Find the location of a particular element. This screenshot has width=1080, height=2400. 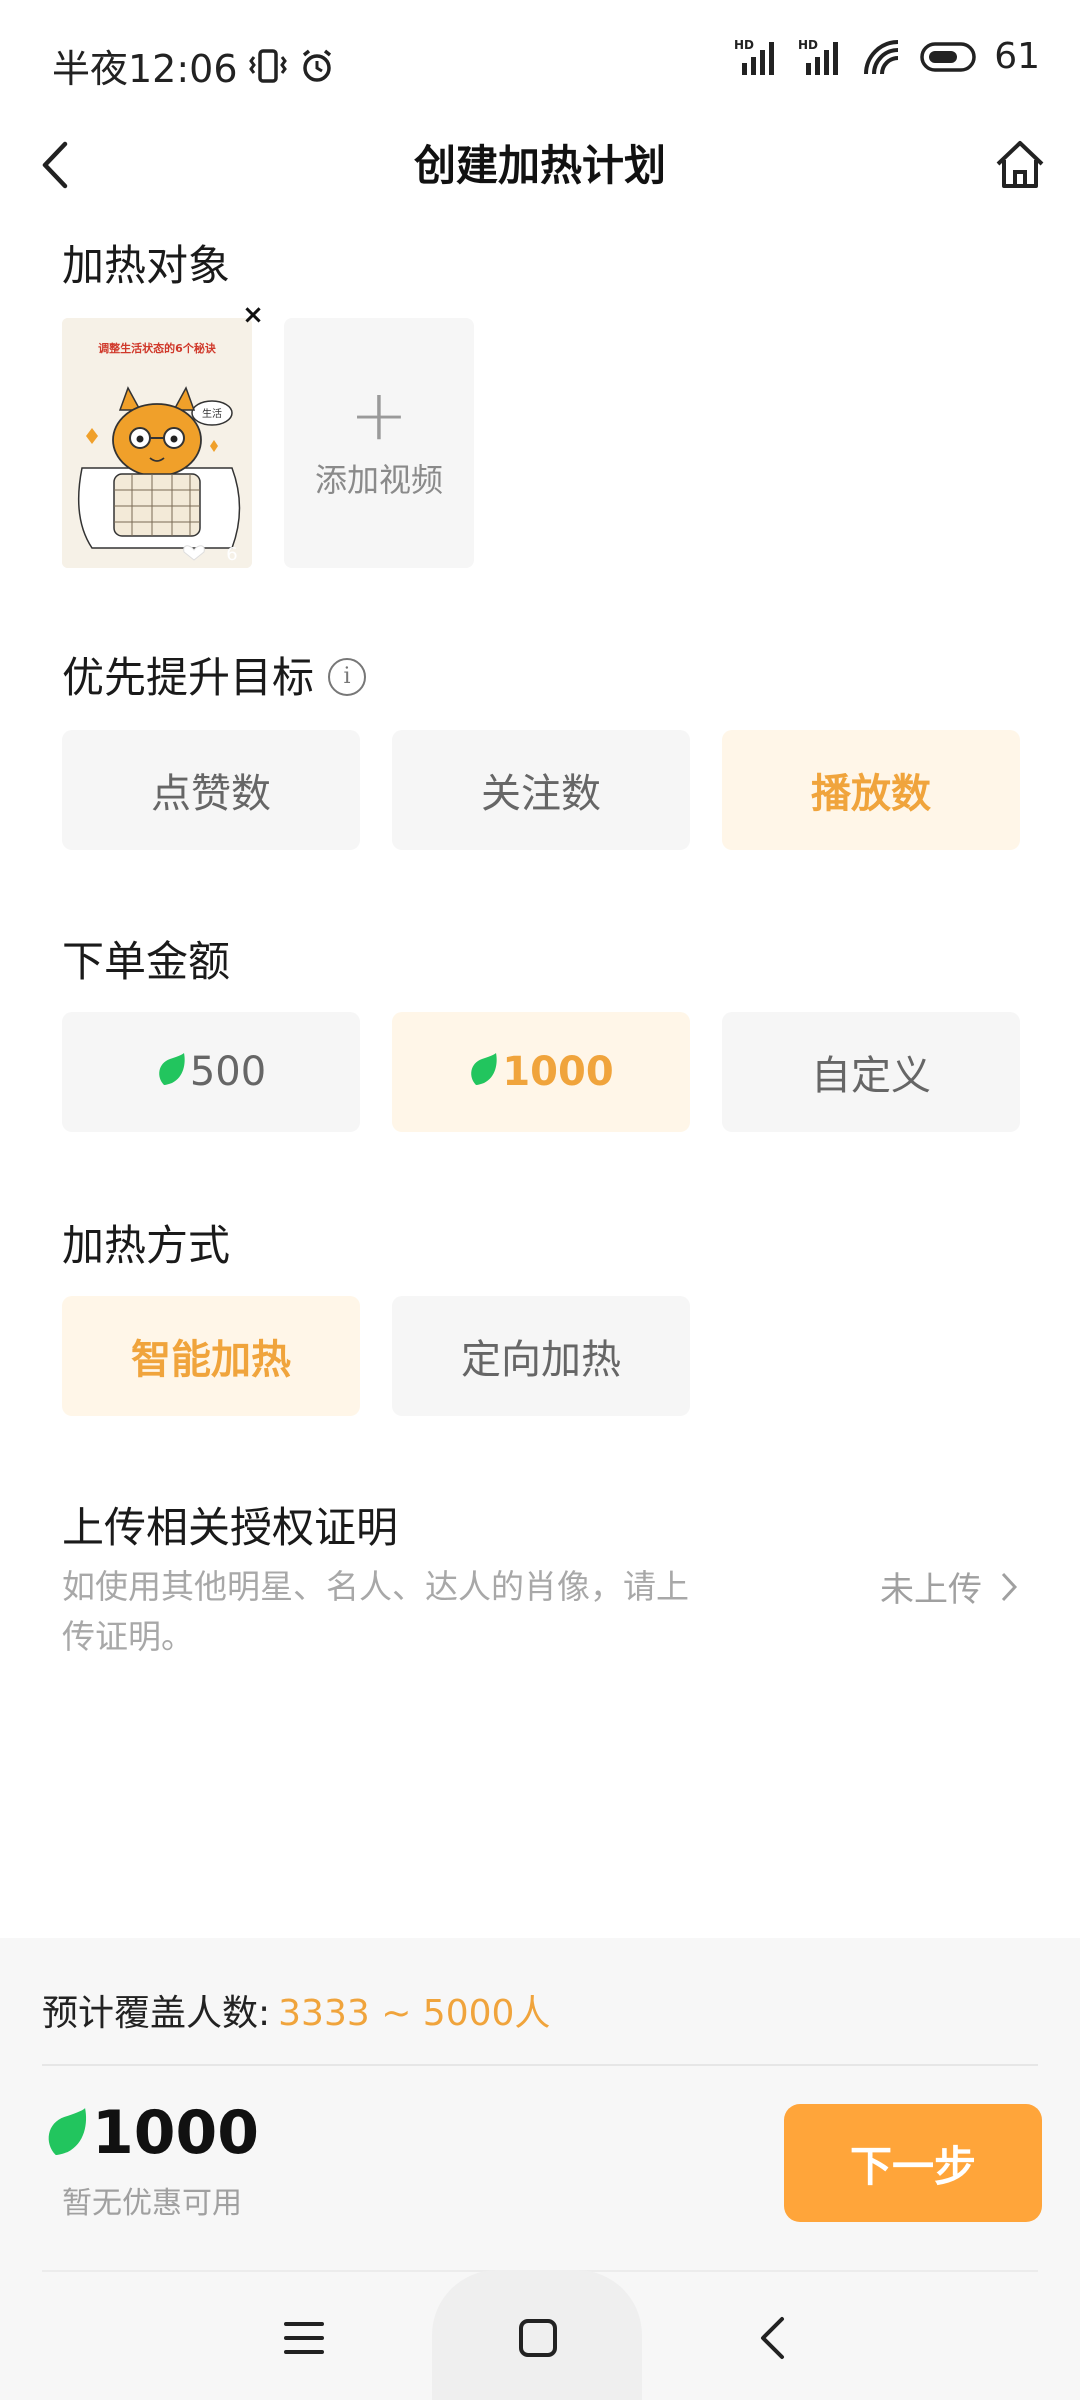

status-time: 半夜12:06 is located at coordinates (194, 65).